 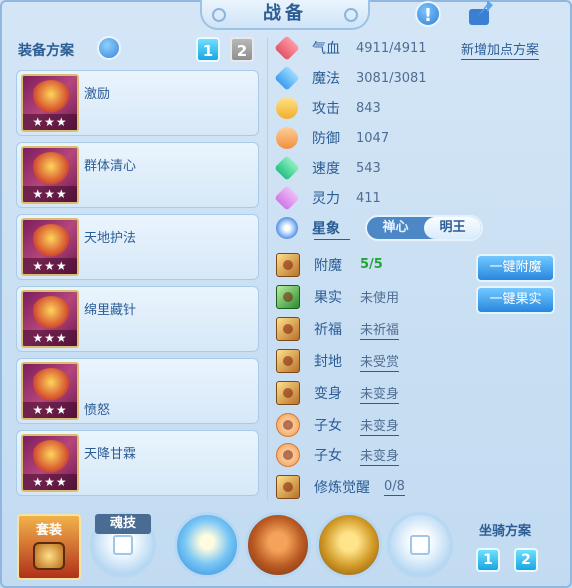 What do you see at coordinates (488, 560) in the screenshot?
I see `mount-plan-page-1: 1` at bounding box center [488, 560].